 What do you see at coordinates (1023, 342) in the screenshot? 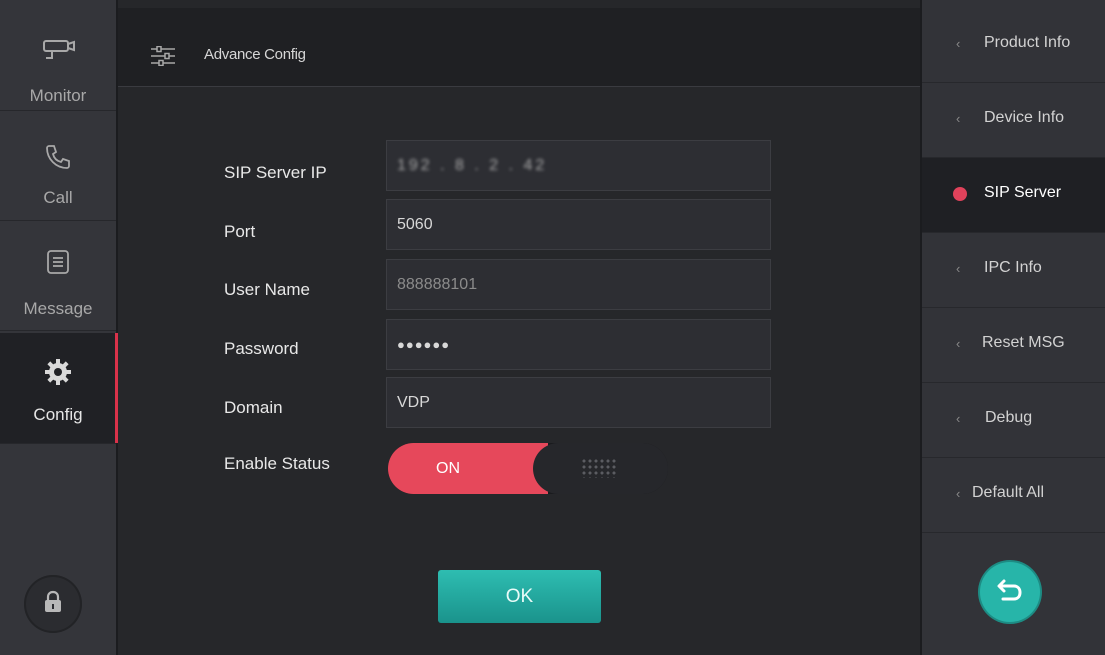
I see `menu-item-label: Reset MSG` at bounding box center [1023, 342].